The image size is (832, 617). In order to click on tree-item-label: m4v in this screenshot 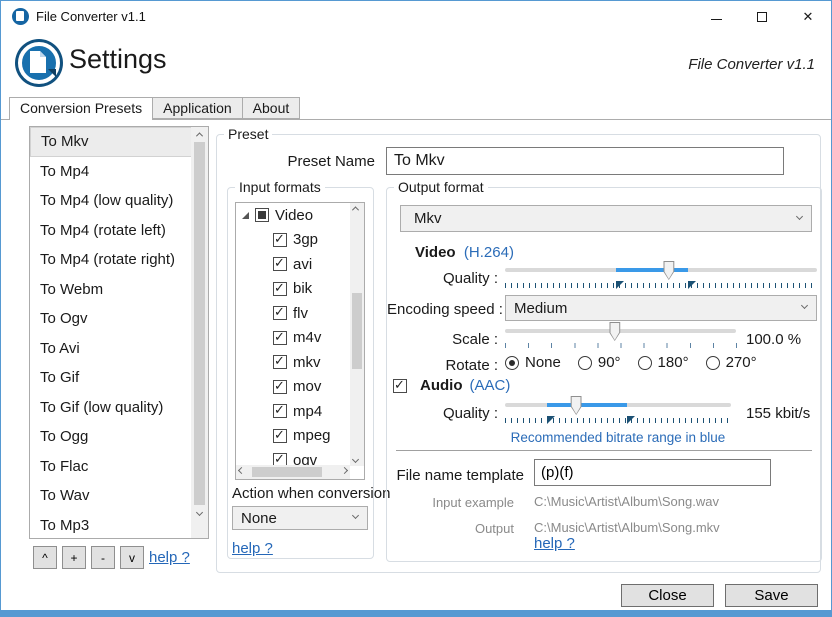, I will do `click(307, 338)`.